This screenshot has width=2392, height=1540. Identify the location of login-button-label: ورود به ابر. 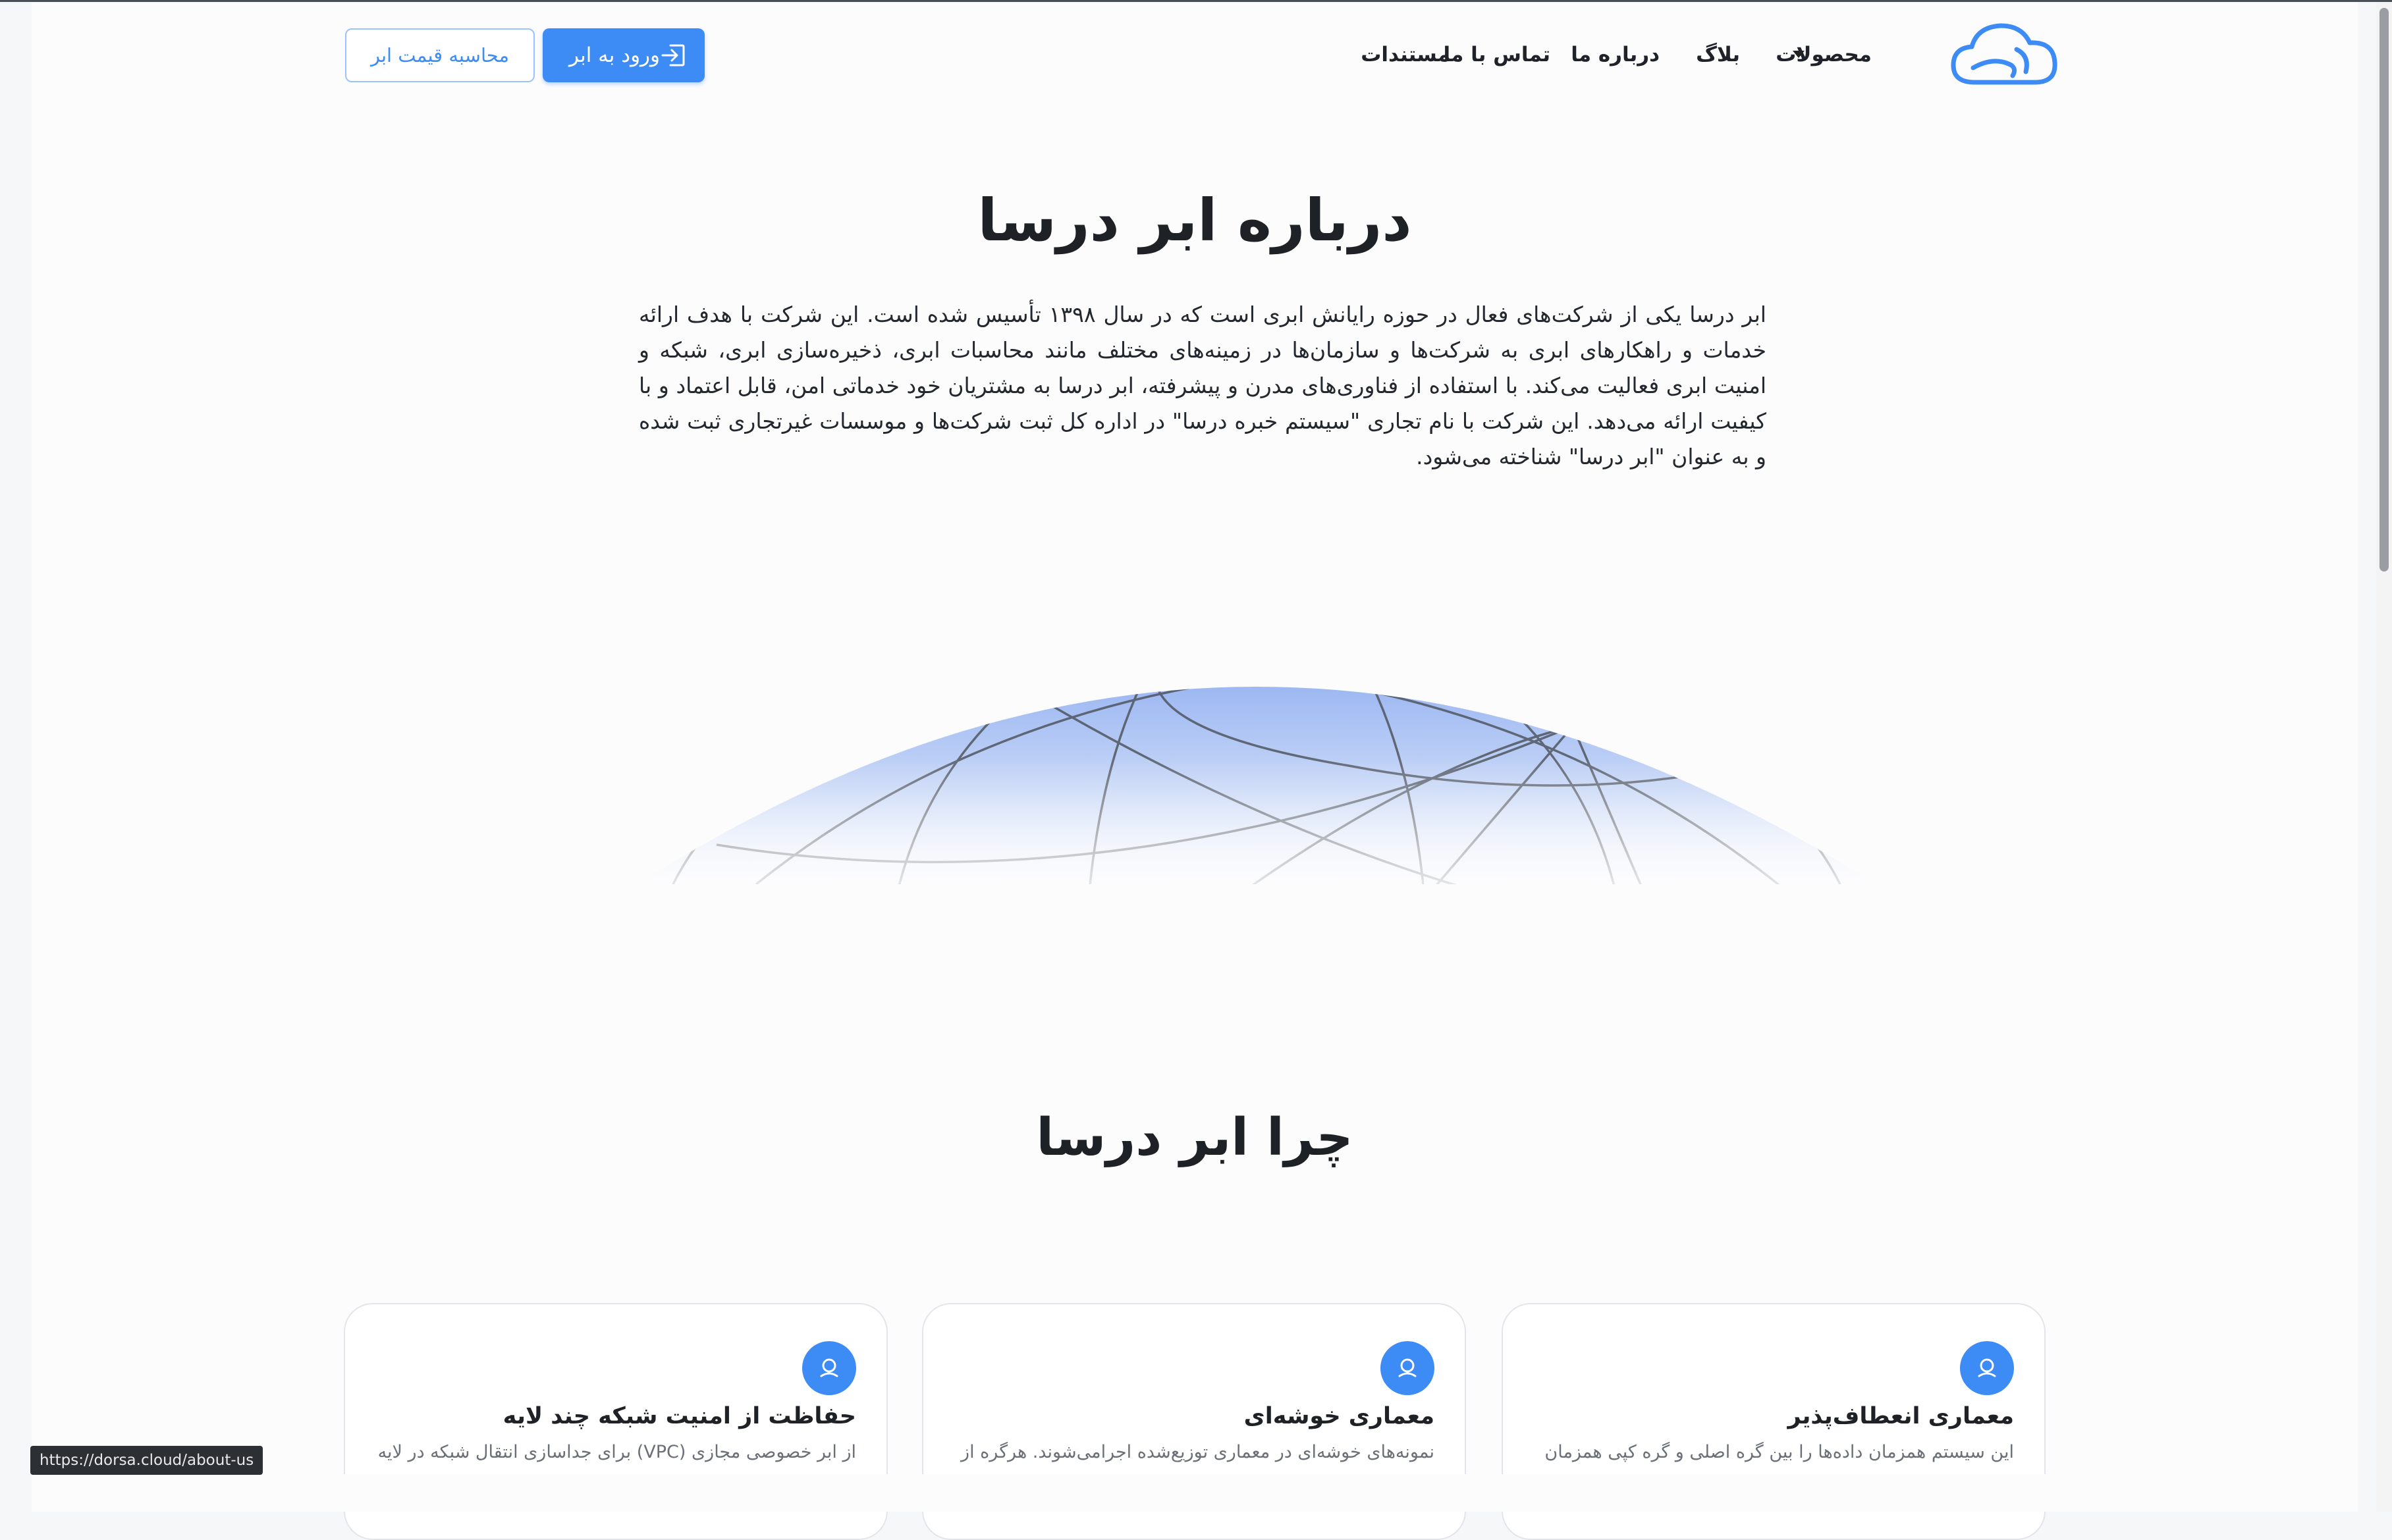
(614, 55).